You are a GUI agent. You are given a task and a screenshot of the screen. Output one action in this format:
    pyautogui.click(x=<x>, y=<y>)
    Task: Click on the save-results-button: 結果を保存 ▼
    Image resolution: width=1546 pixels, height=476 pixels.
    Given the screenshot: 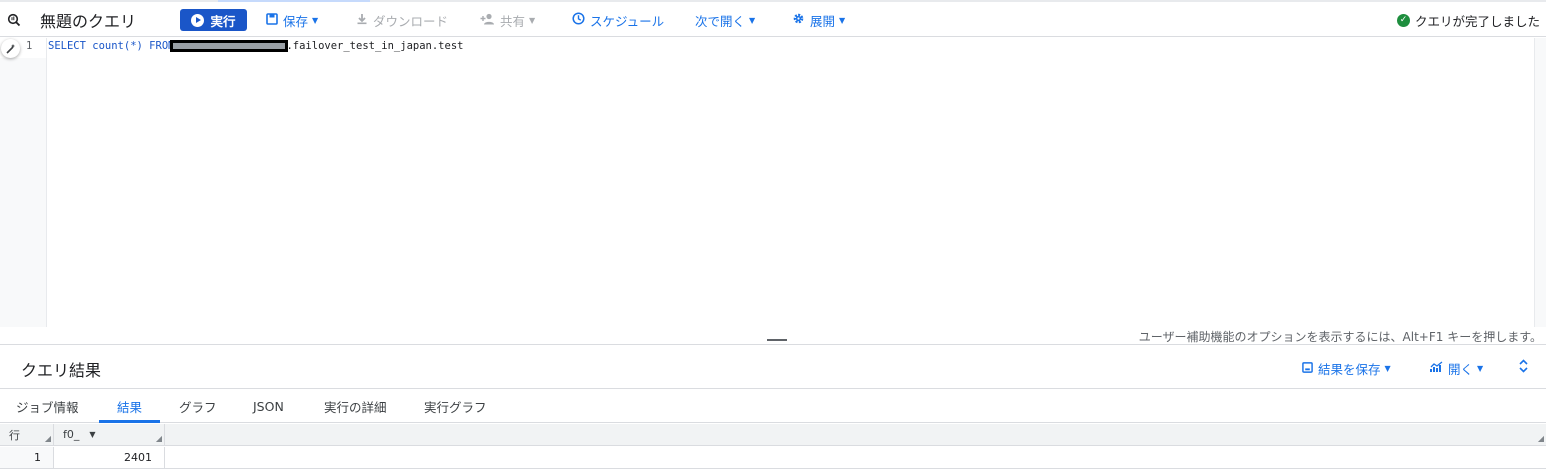 What is the action you would take?
    pyautogui.click(x=1346, y=368)
    